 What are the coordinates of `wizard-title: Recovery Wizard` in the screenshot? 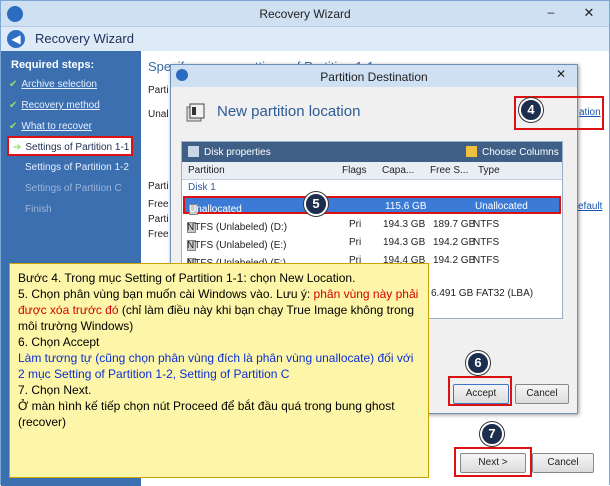 It's located at (84, 38).